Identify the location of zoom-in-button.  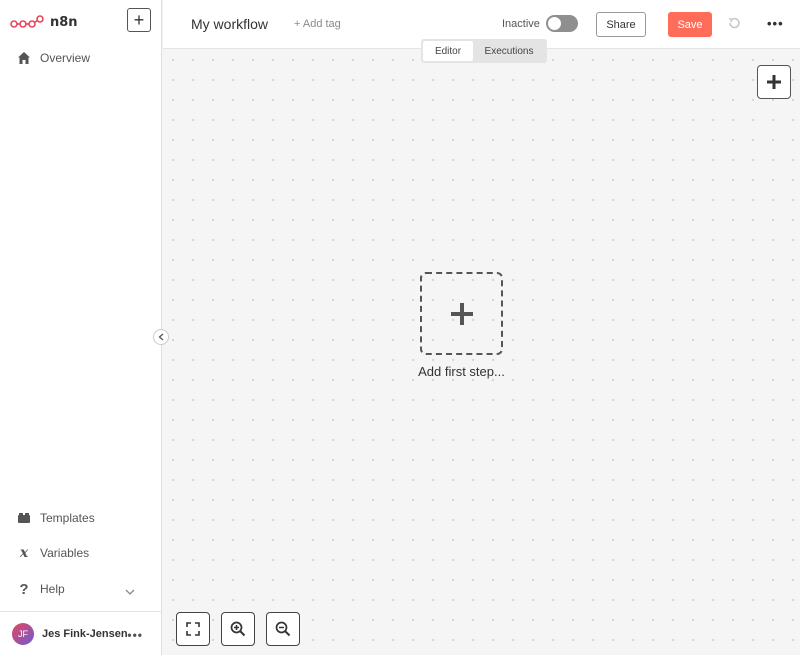
(238, 629).